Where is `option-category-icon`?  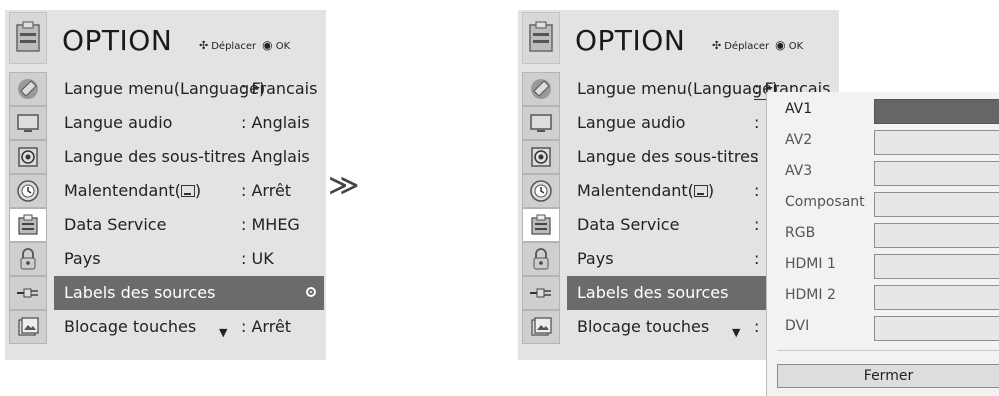
option-category-icon is located at coordinates (541, 38).